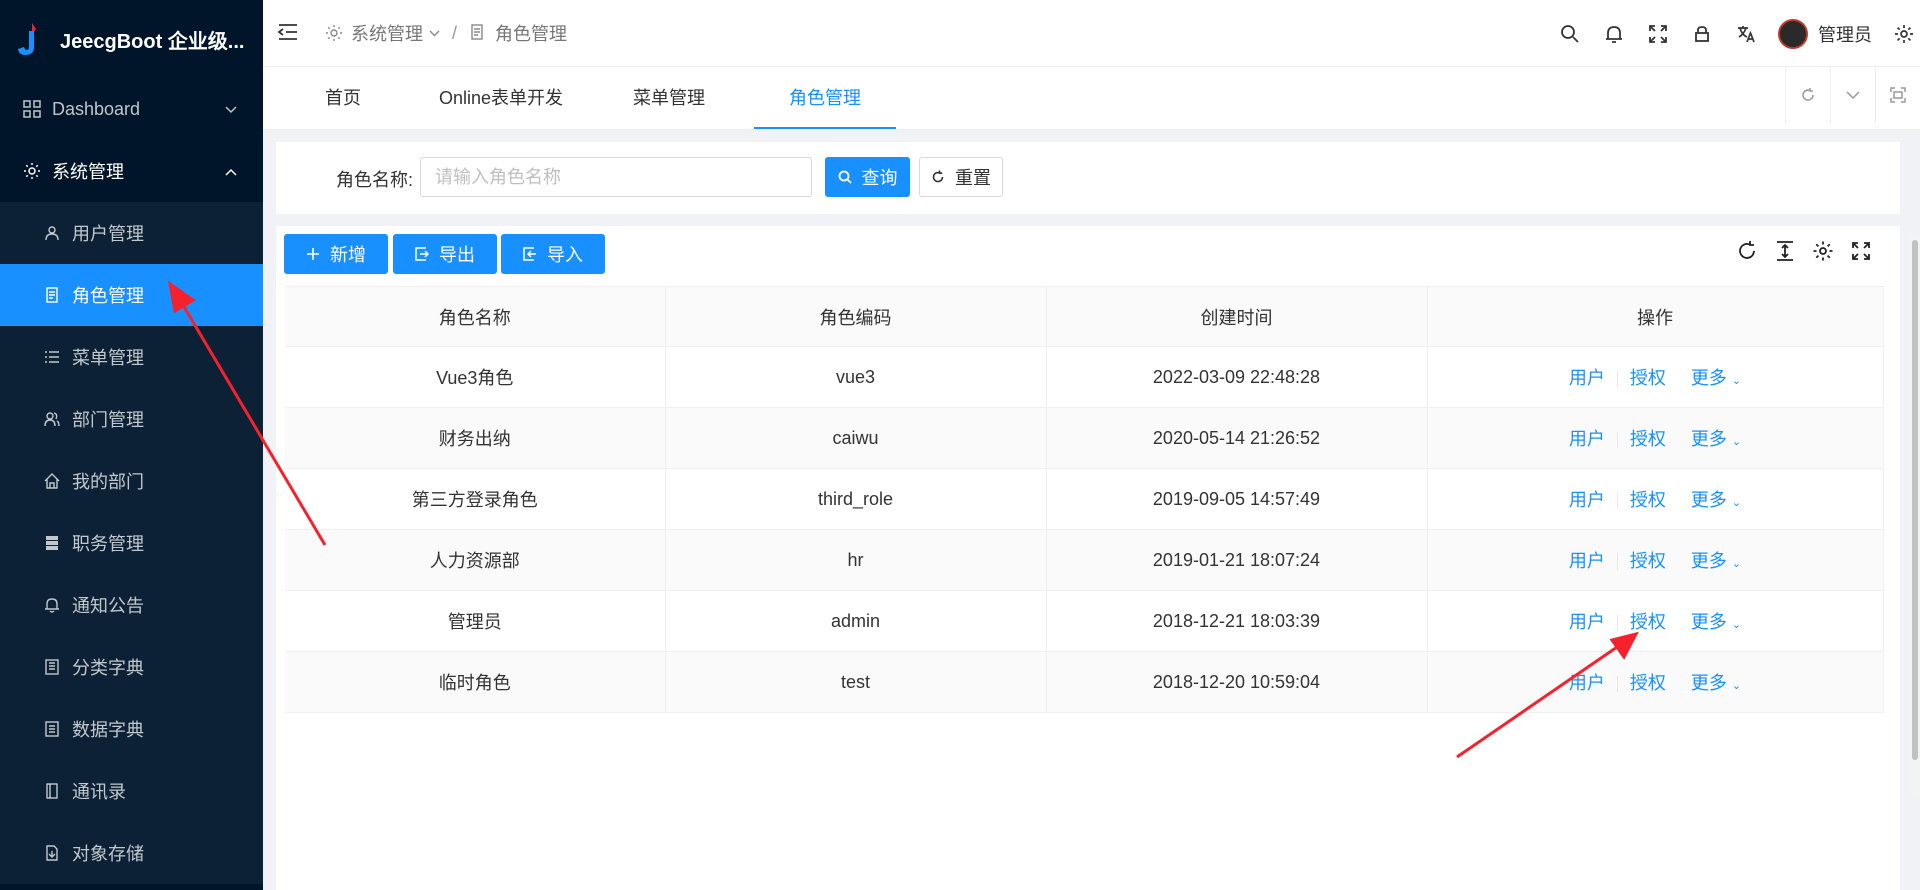 The height and width of the screenshot is (890, 1920). I want to click on sidebar-item-department-management: 部门管理, so click(131, 419).